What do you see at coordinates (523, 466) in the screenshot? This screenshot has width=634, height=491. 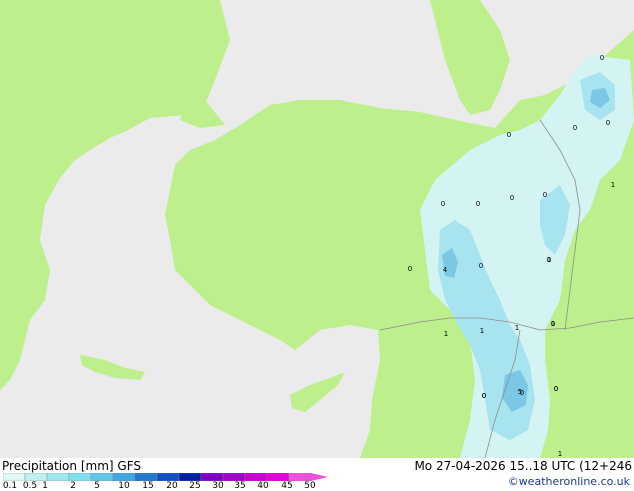 I see `valid-time: Mo 27-04-2026 15..18 UTC (12+246` at bounding box center [523, 466].